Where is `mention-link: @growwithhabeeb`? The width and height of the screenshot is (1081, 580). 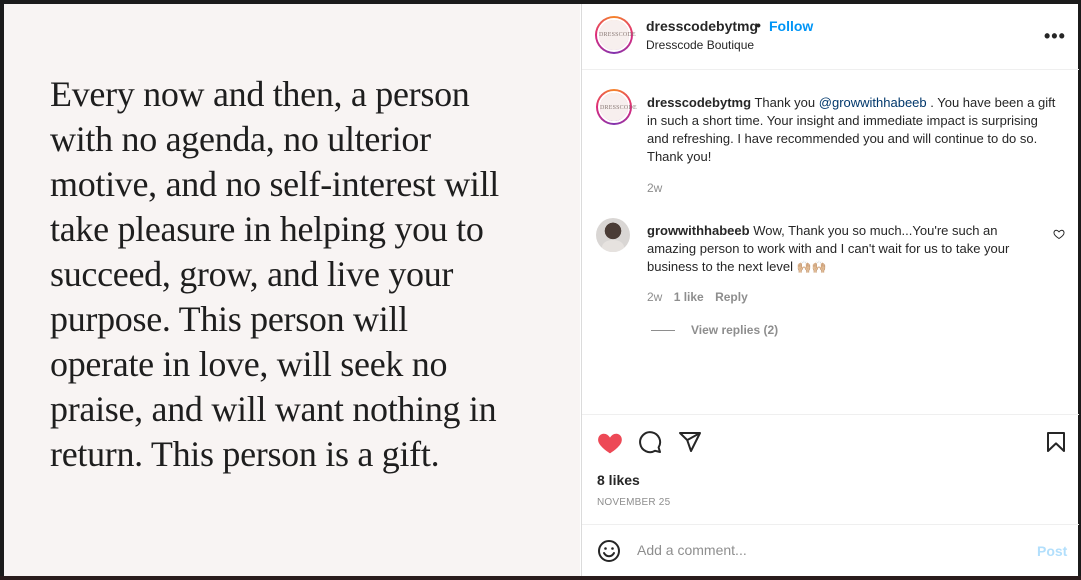 mention-link: @growwithhabeeb is located at coordinates (873, 102).